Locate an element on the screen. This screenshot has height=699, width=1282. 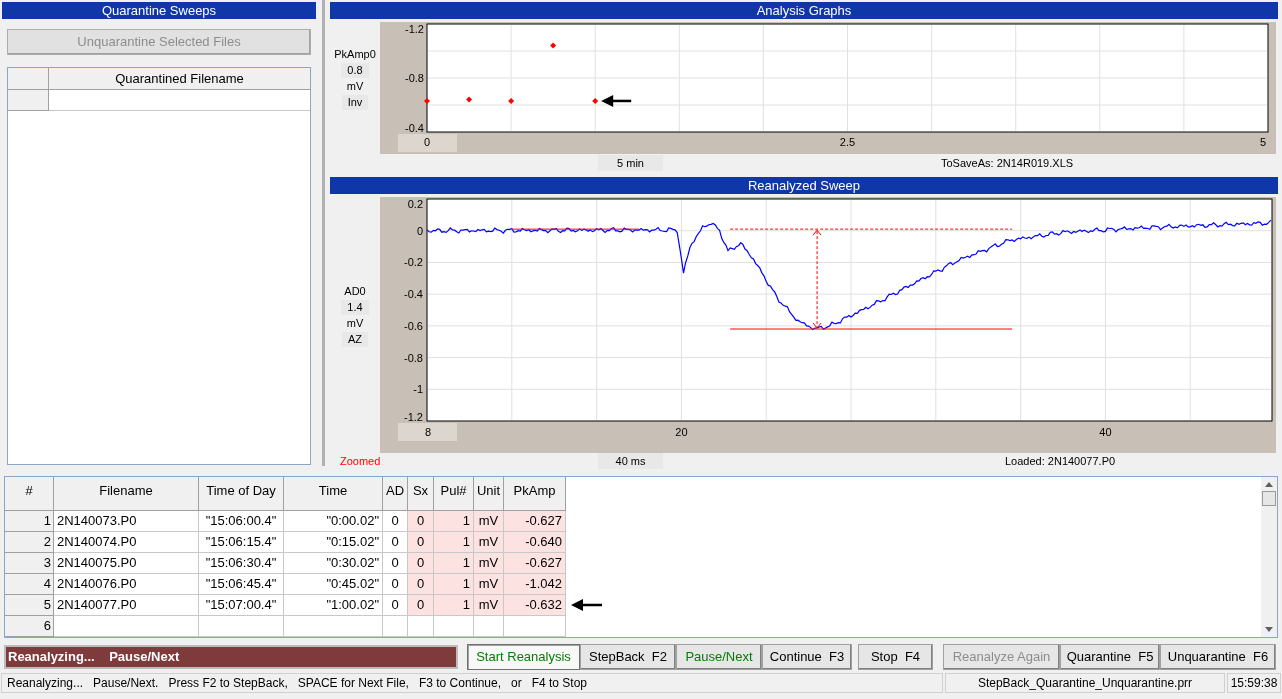
scroll-up-icon is located at coordinates (1269, 484).